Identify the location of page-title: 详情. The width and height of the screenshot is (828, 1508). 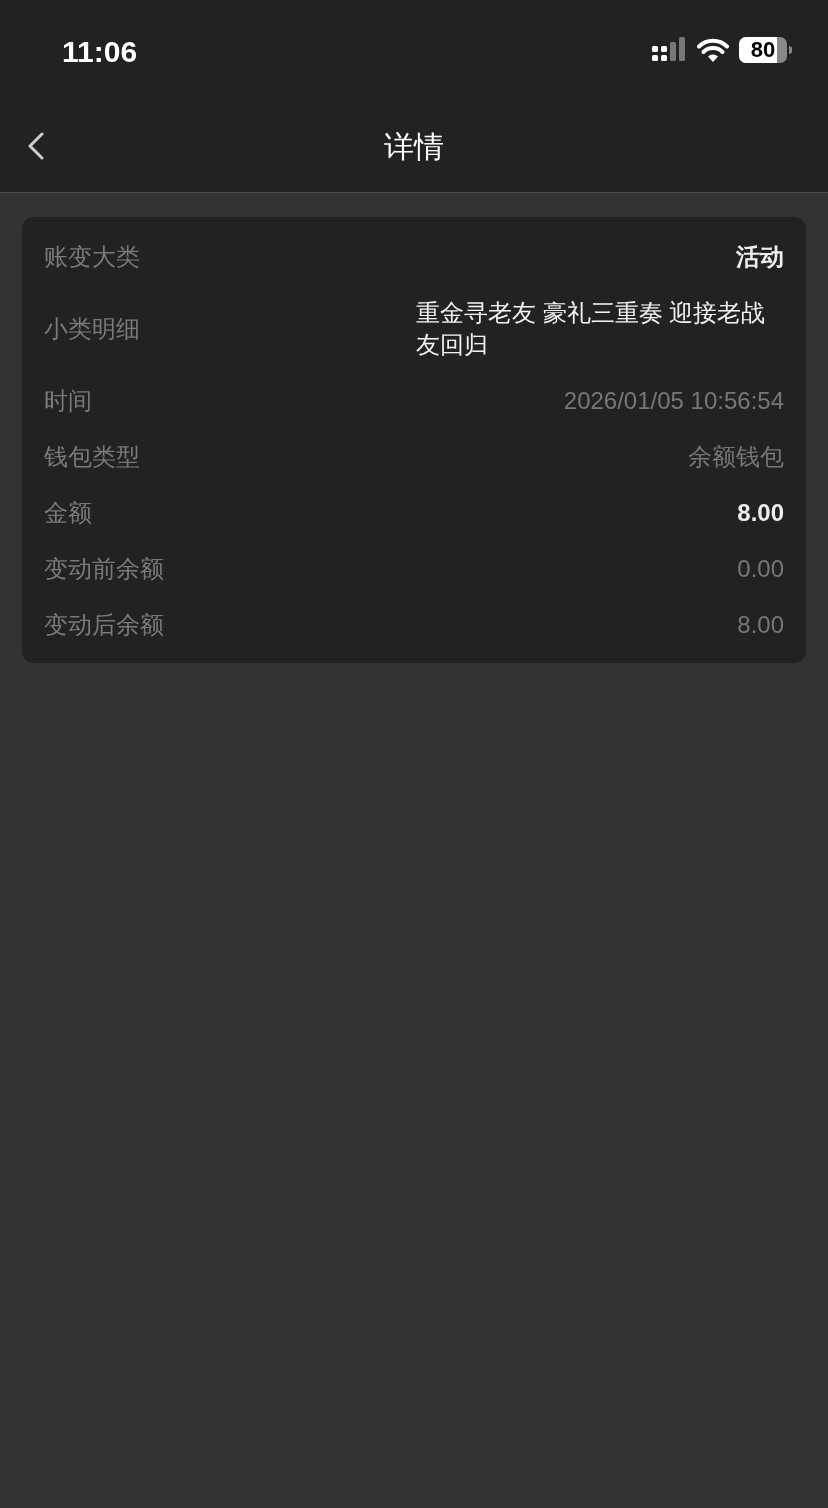
(414, 146).